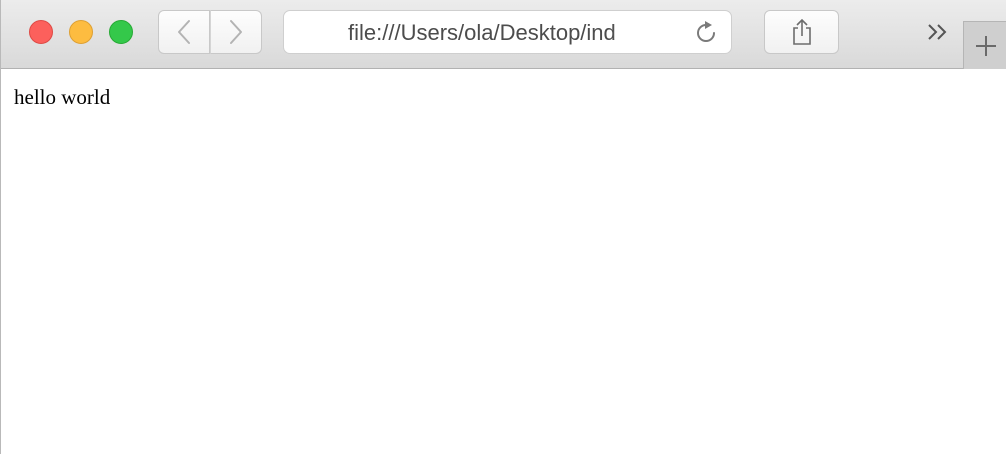 Image resolution: width=1006 pixels, height=454 pixels. I want to click on share-icon, so click(802, 32).